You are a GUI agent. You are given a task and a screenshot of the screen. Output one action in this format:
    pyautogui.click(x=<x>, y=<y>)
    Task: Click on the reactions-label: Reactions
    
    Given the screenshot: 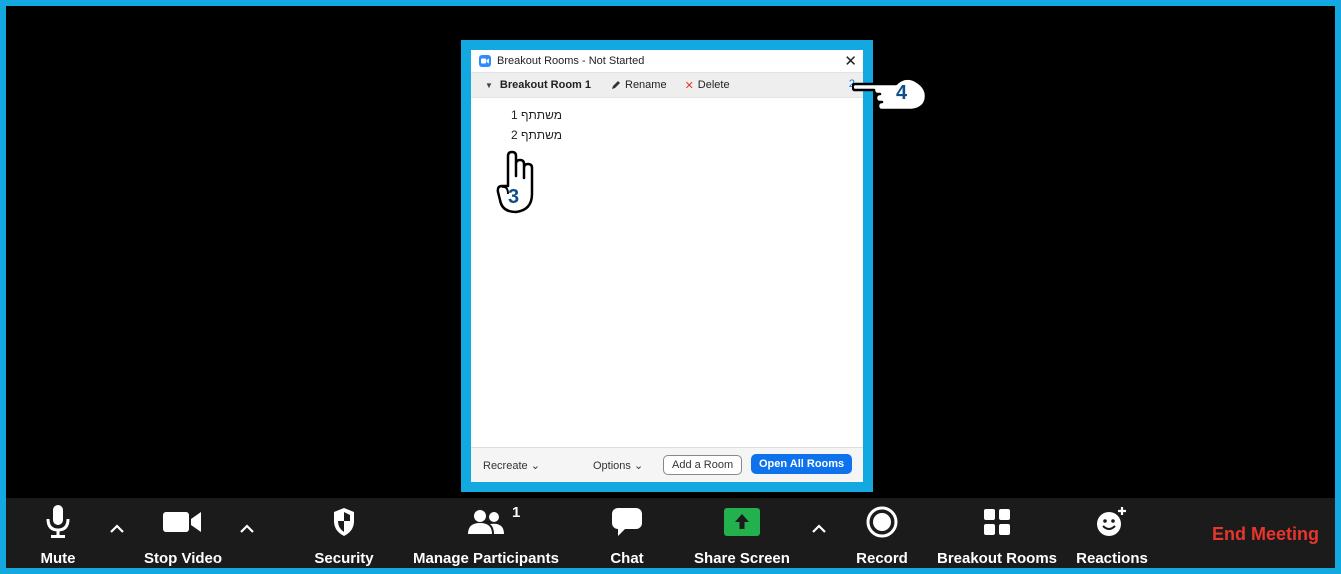 What is the action you would take?
    pyautogui.click(x=1112, y=558)
    